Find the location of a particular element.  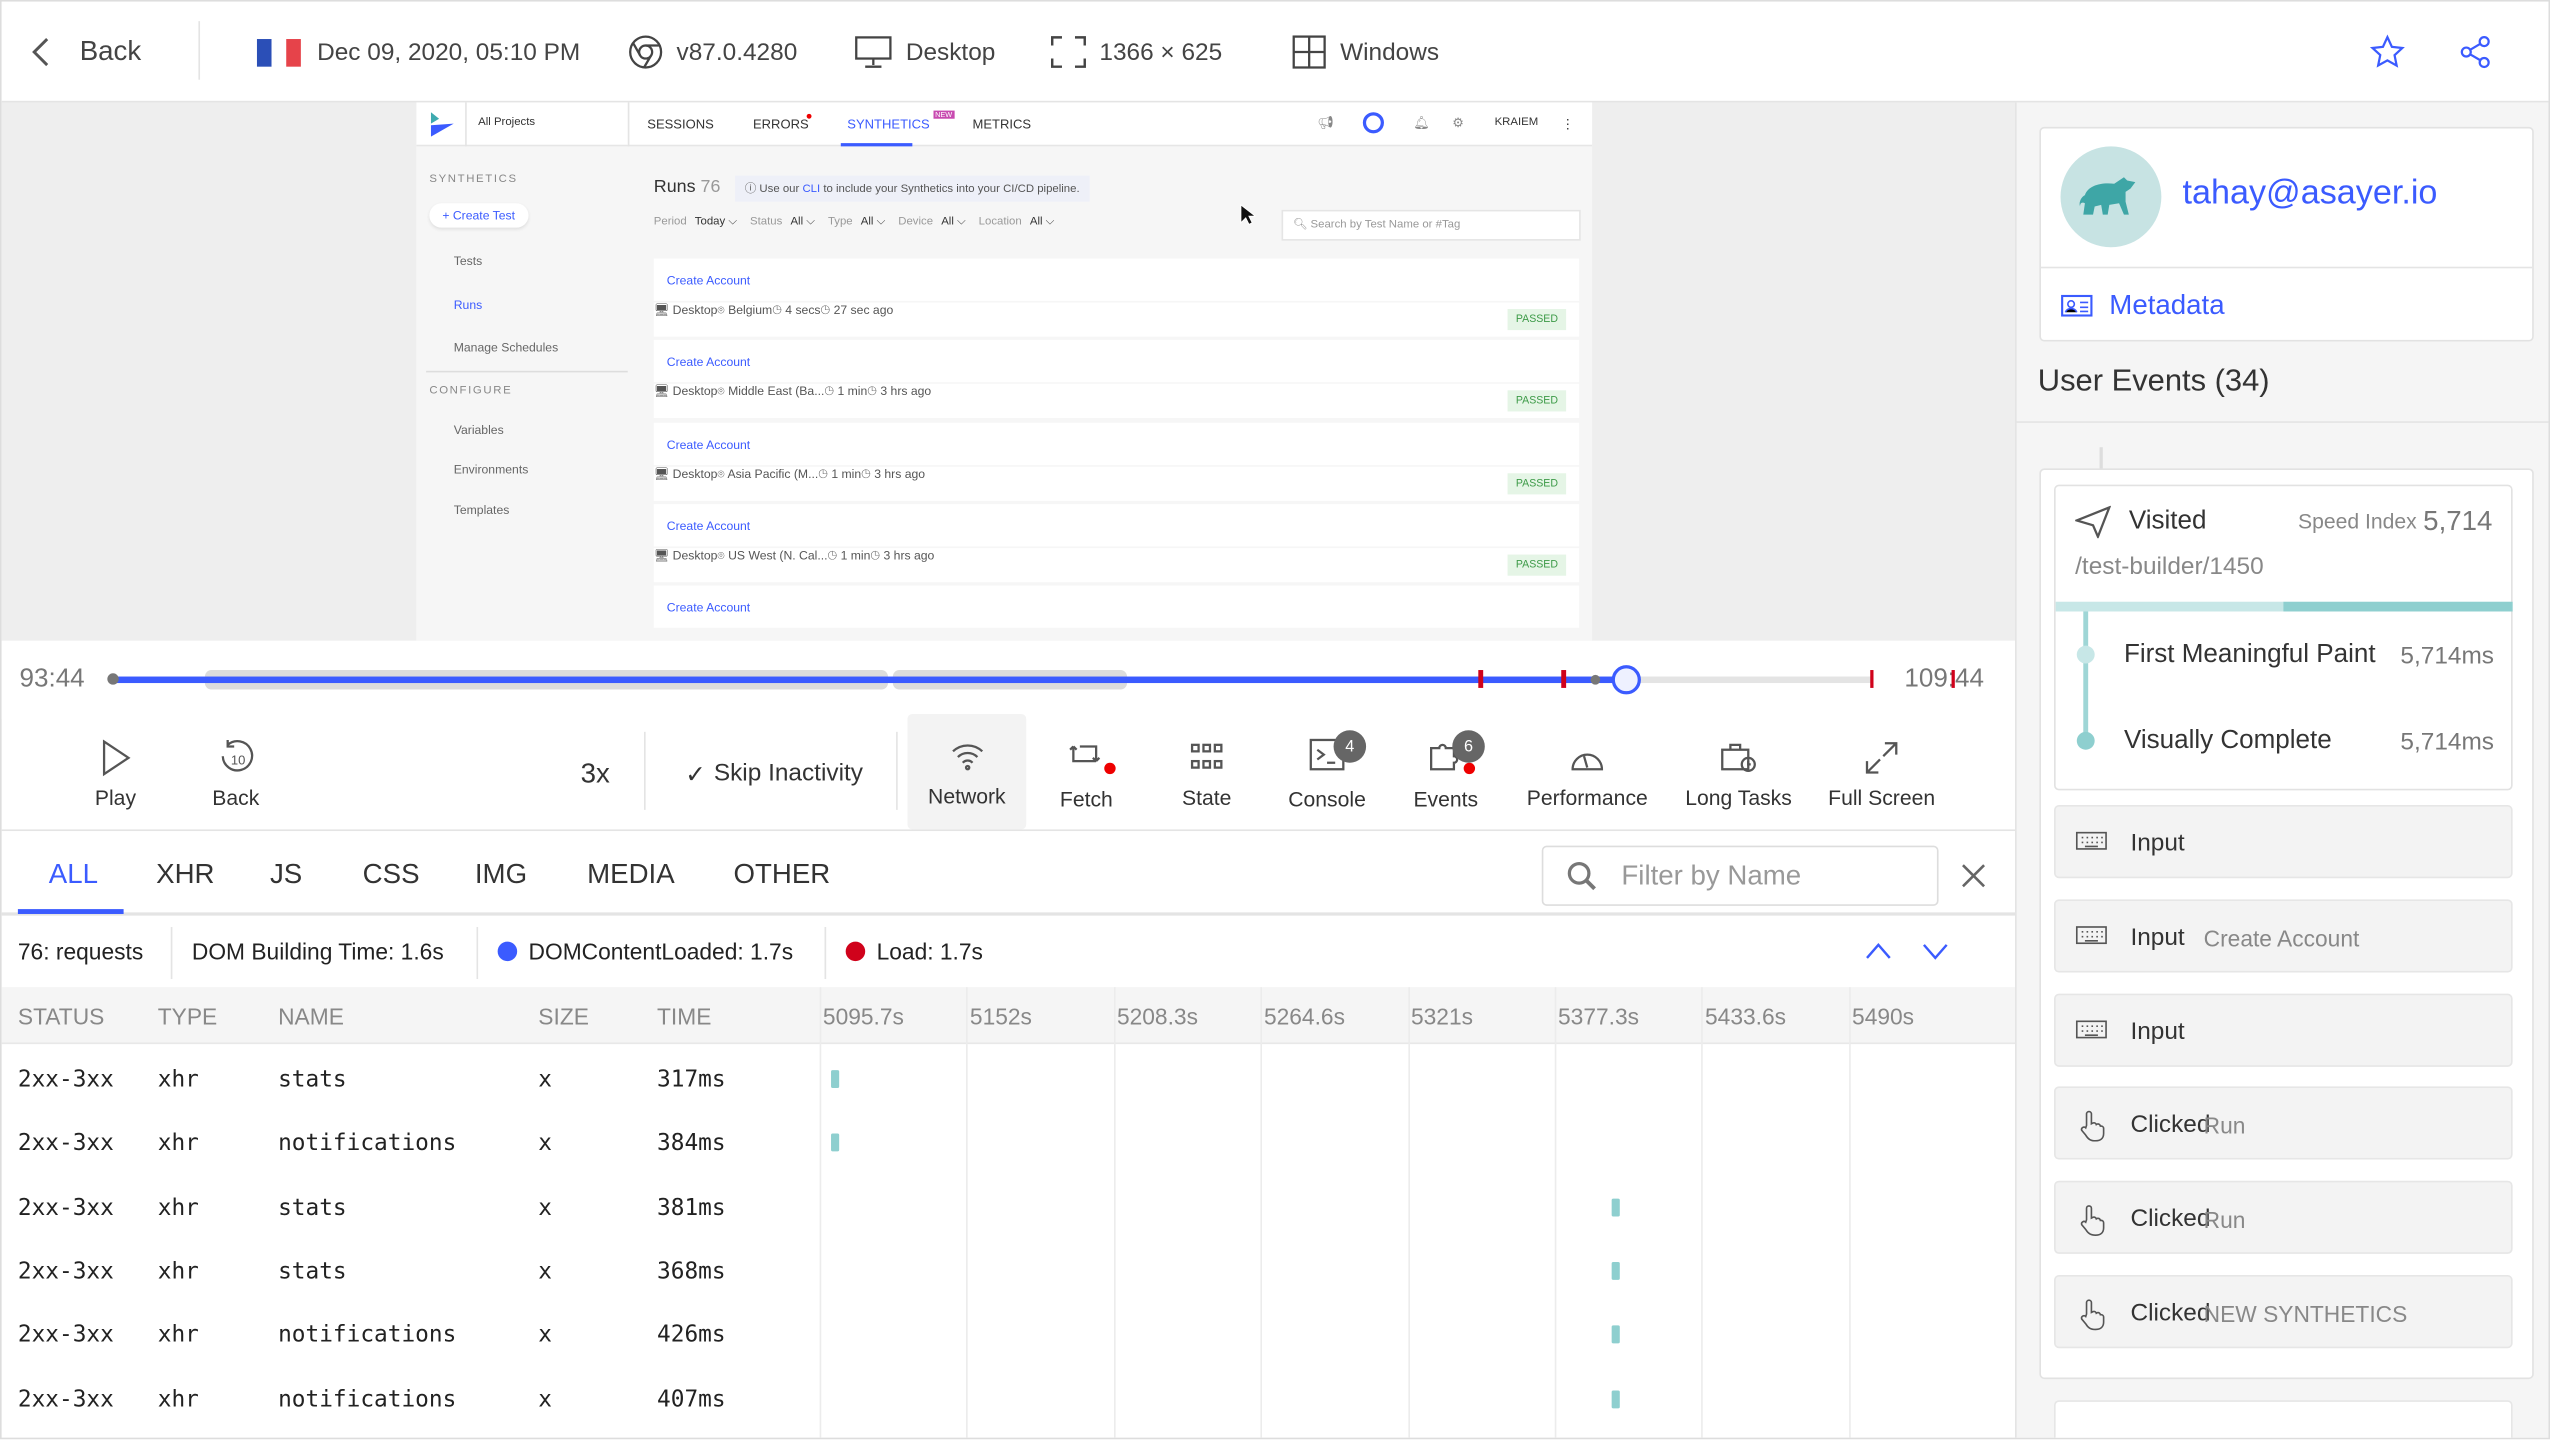

tab-img: IMG is located at coordinates (501, 875).